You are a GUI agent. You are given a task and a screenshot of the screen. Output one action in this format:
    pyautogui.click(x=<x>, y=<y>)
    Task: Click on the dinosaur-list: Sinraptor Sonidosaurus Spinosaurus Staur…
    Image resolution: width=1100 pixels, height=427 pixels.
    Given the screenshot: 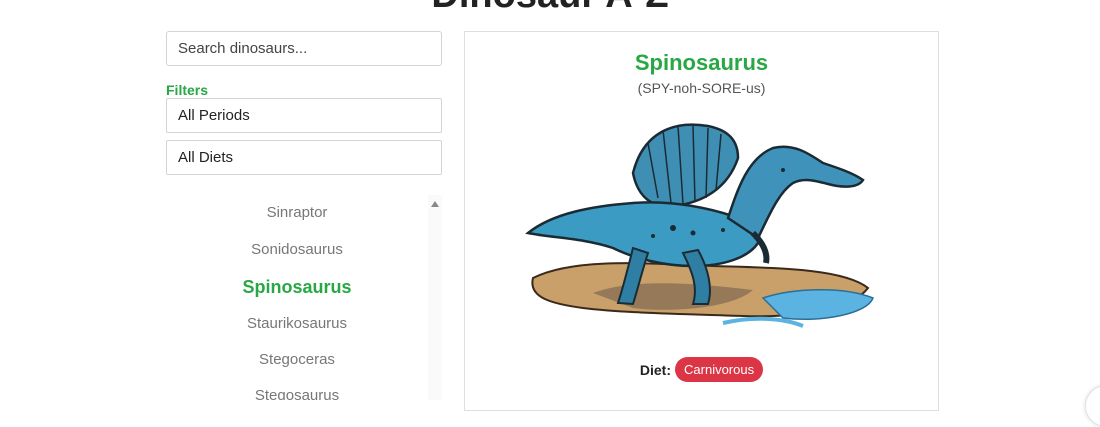 What is the action you would take?
    pyautogui.click(x=304, y=297)
    